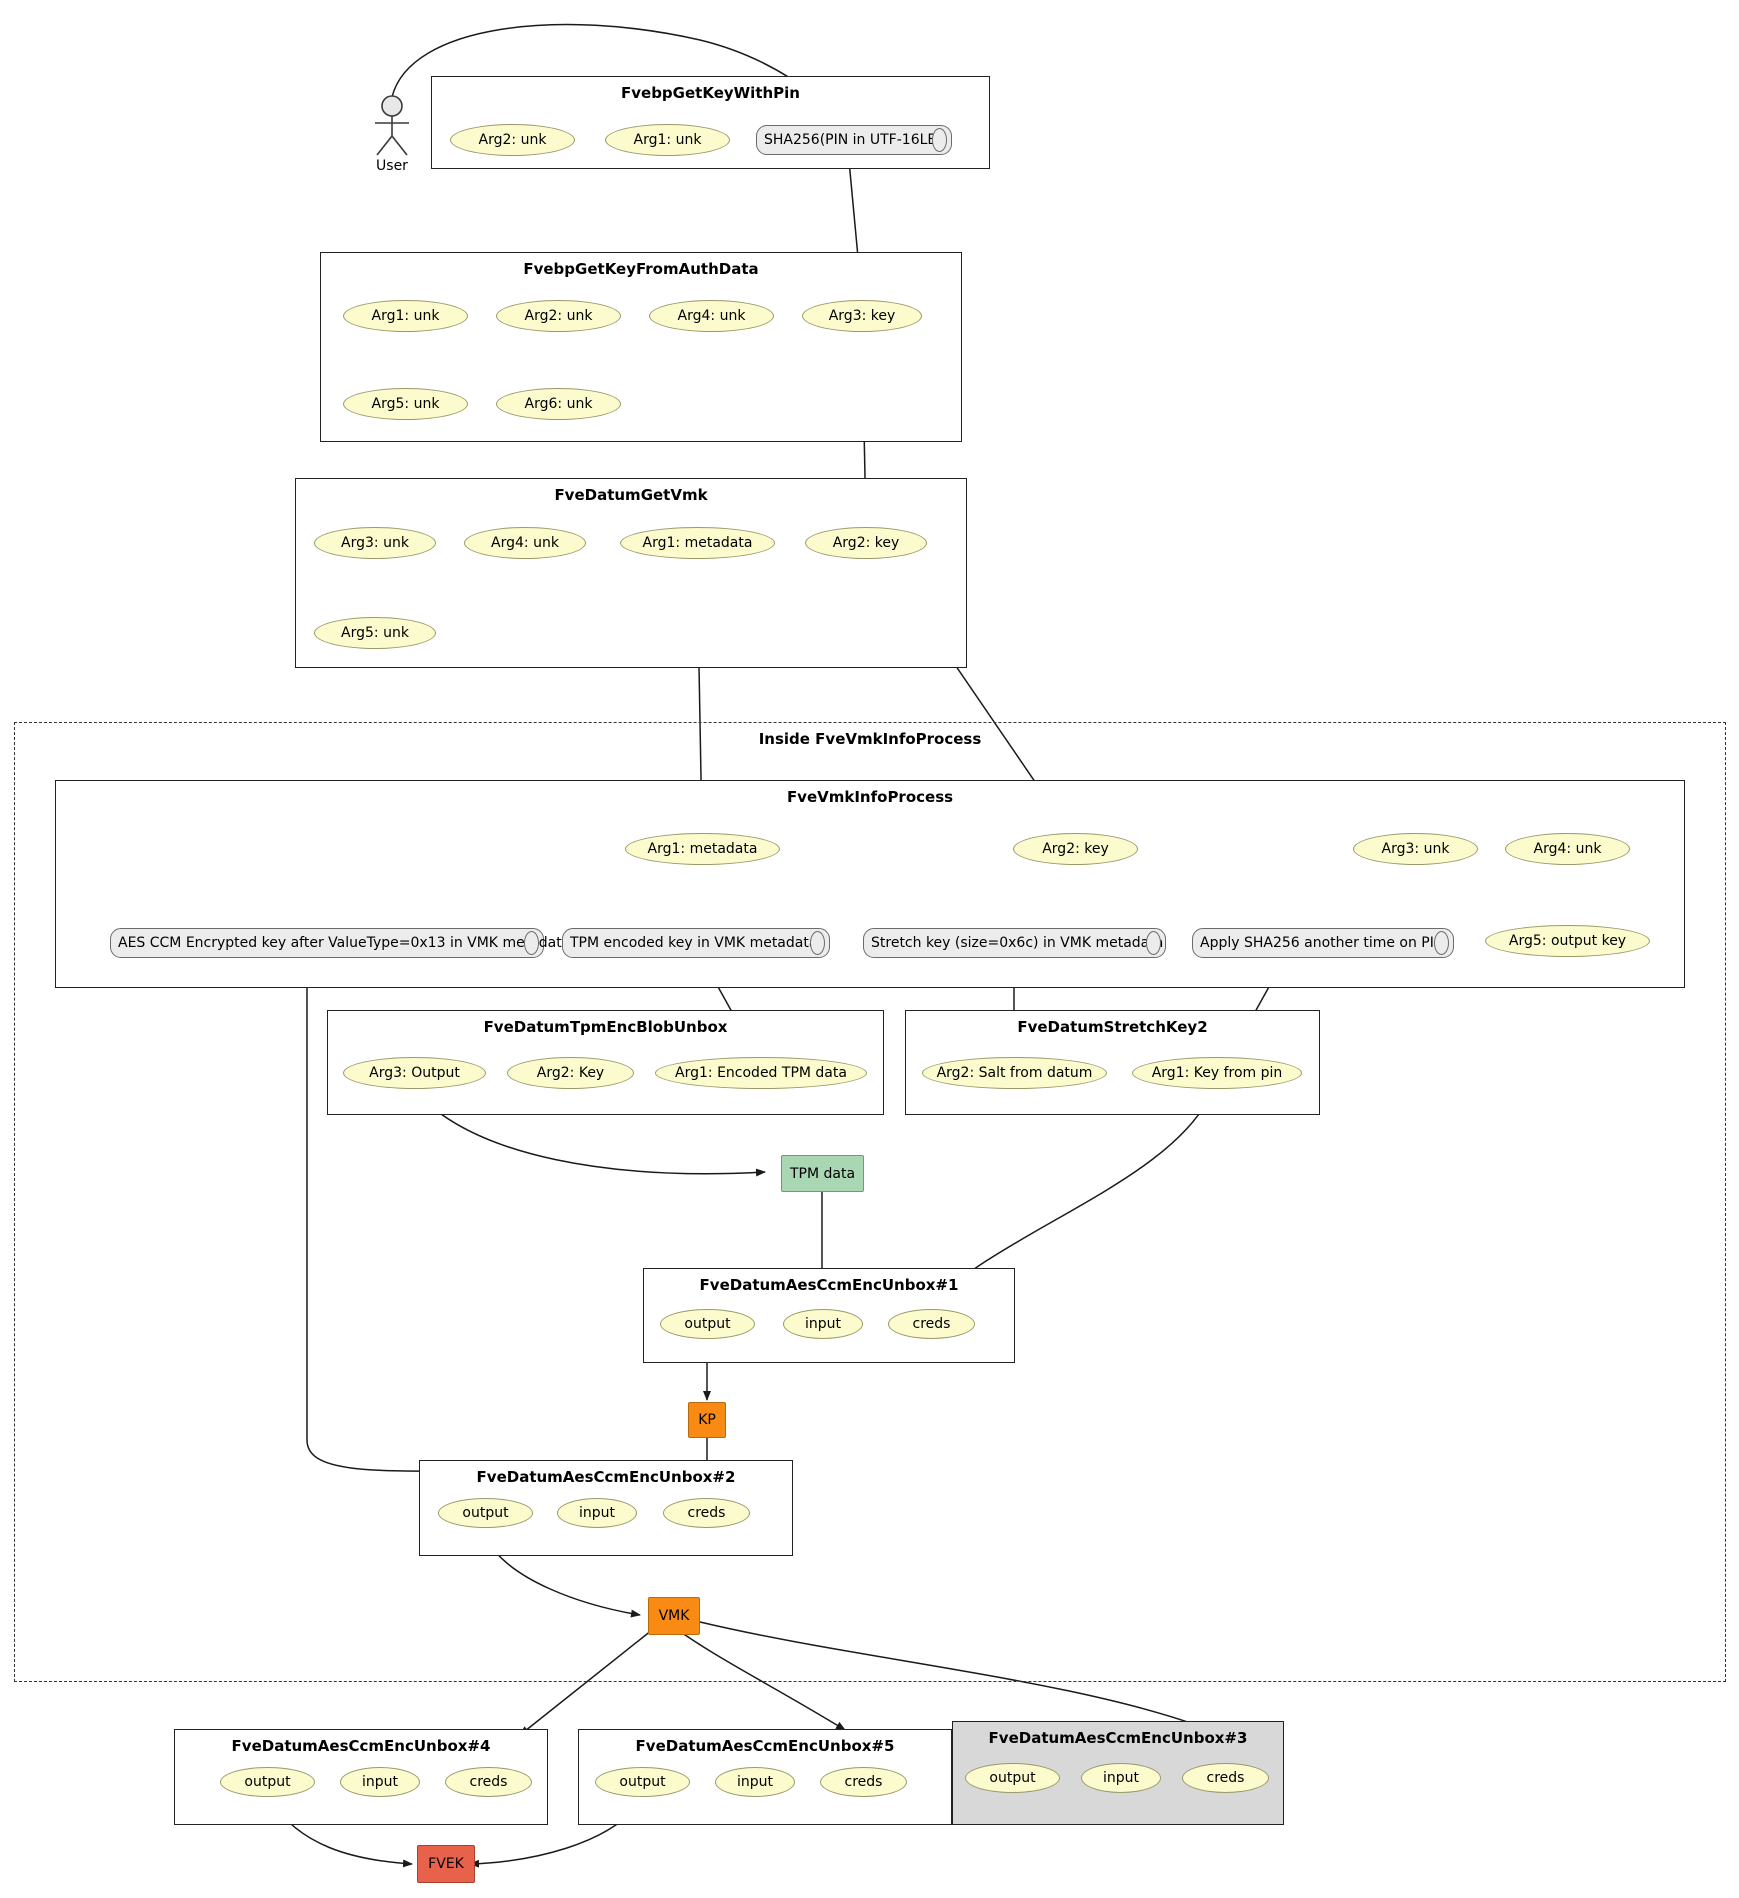 This screenshot has height=1898, width=1739. Describe the element at coordinates (605, 1027) in the screenshot. I see `package-title: FveDatumTpmEncBlobUnbox` at that location.